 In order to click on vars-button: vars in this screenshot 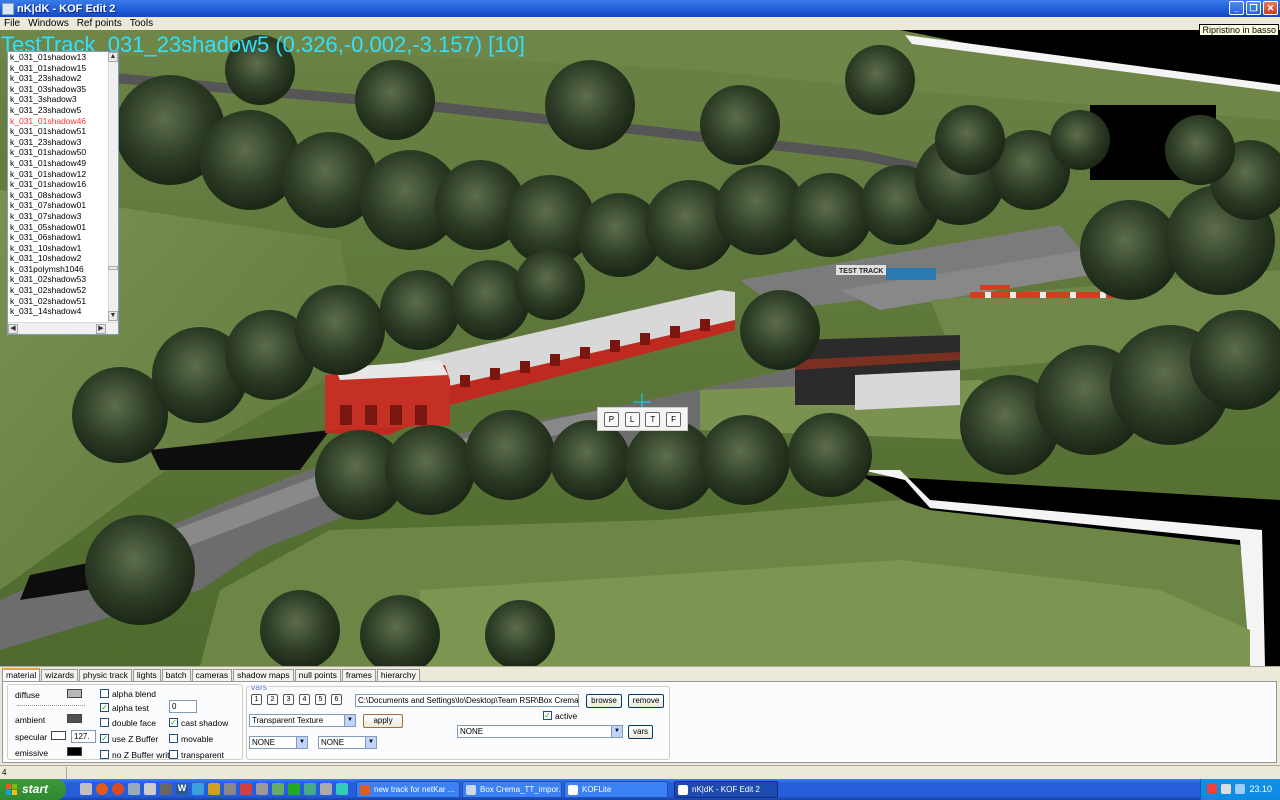, I will do `click(640, 732)`.